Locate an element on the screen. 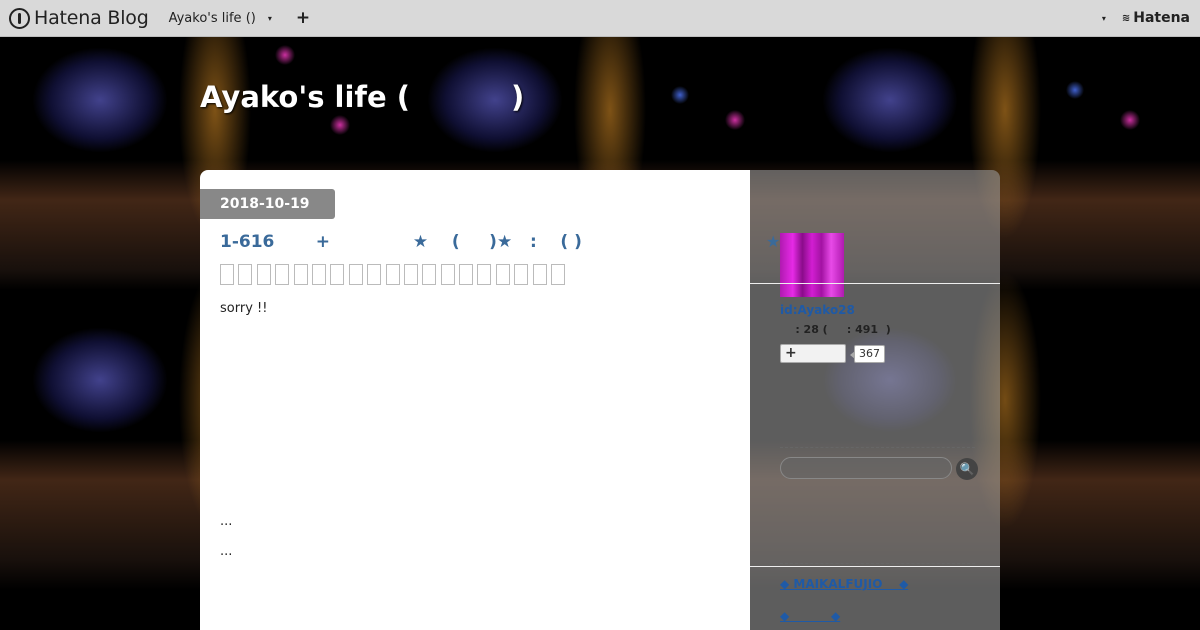 Image resolution: width=1200 pixels, height=630 pixels. hatena-brand-label: Hatena is located at coordinates (1161, 18).